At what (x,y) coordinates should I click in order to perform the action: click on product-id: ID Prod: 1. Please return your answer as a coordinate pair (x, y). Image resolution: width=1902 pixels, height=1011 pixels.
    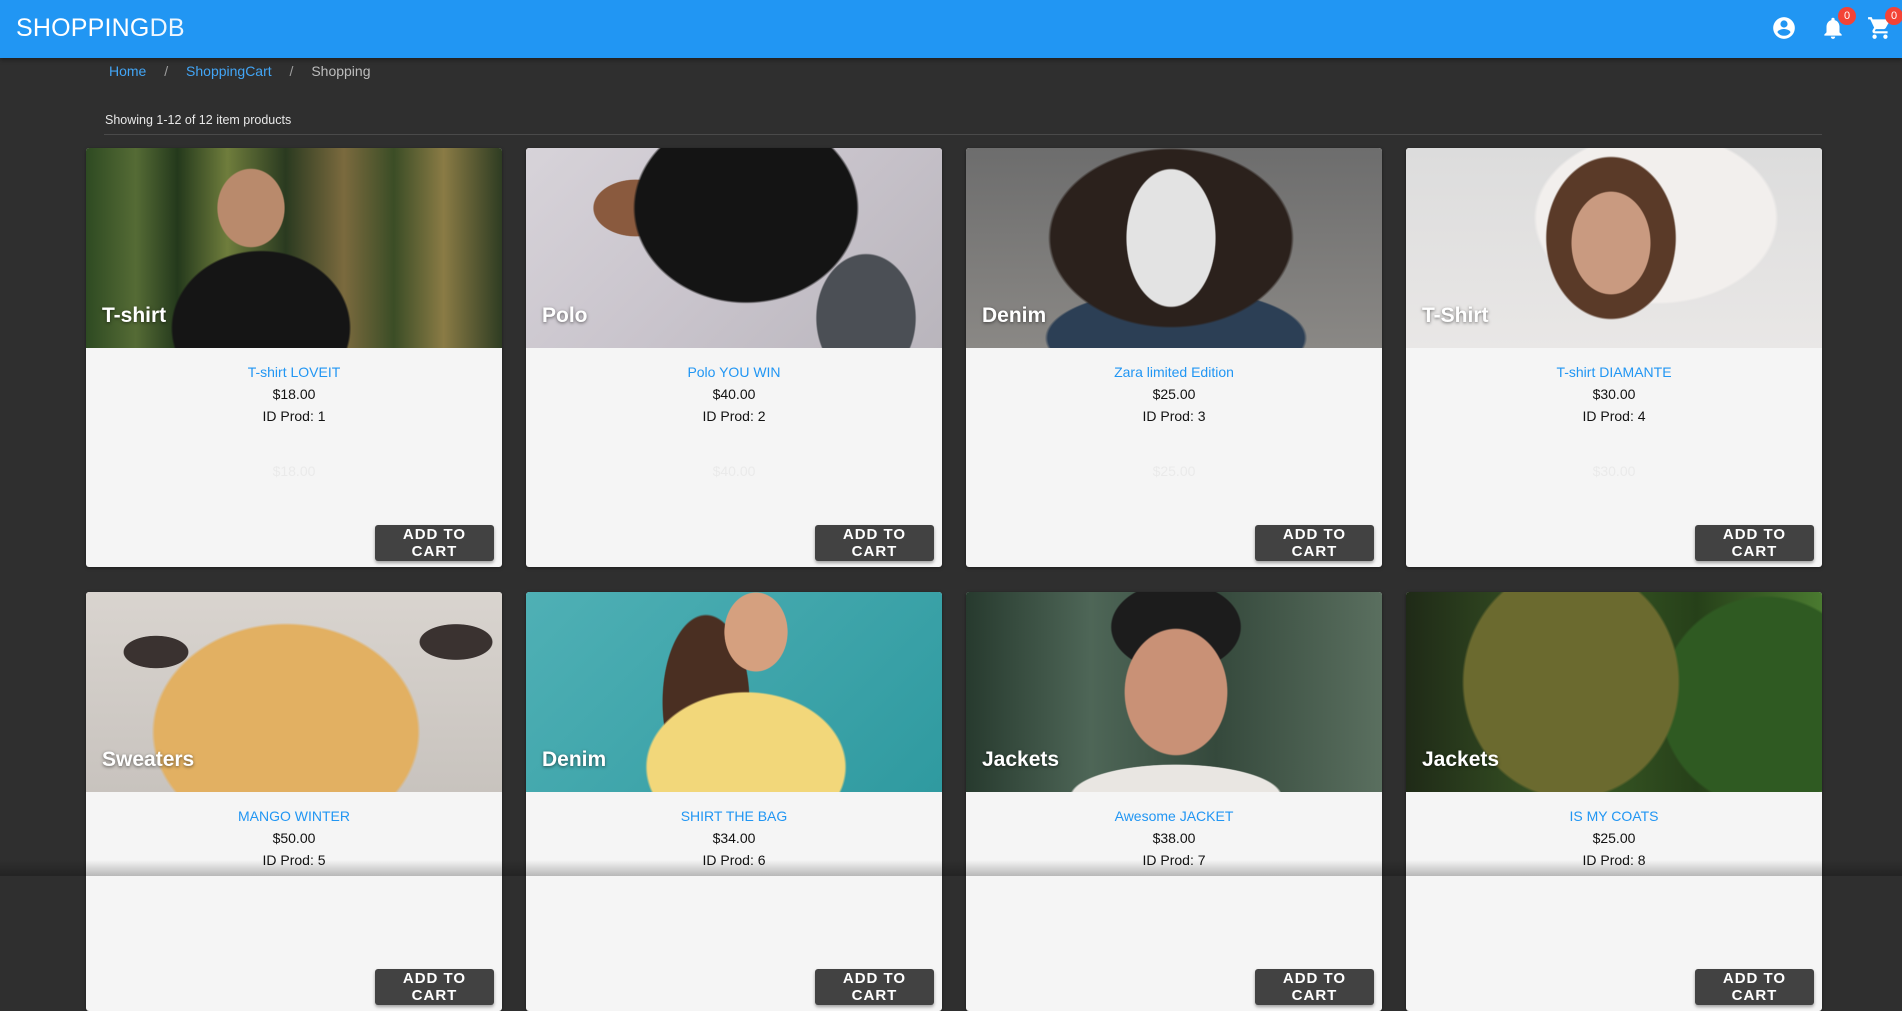
    Looking at the image, I should click on (294, 416).